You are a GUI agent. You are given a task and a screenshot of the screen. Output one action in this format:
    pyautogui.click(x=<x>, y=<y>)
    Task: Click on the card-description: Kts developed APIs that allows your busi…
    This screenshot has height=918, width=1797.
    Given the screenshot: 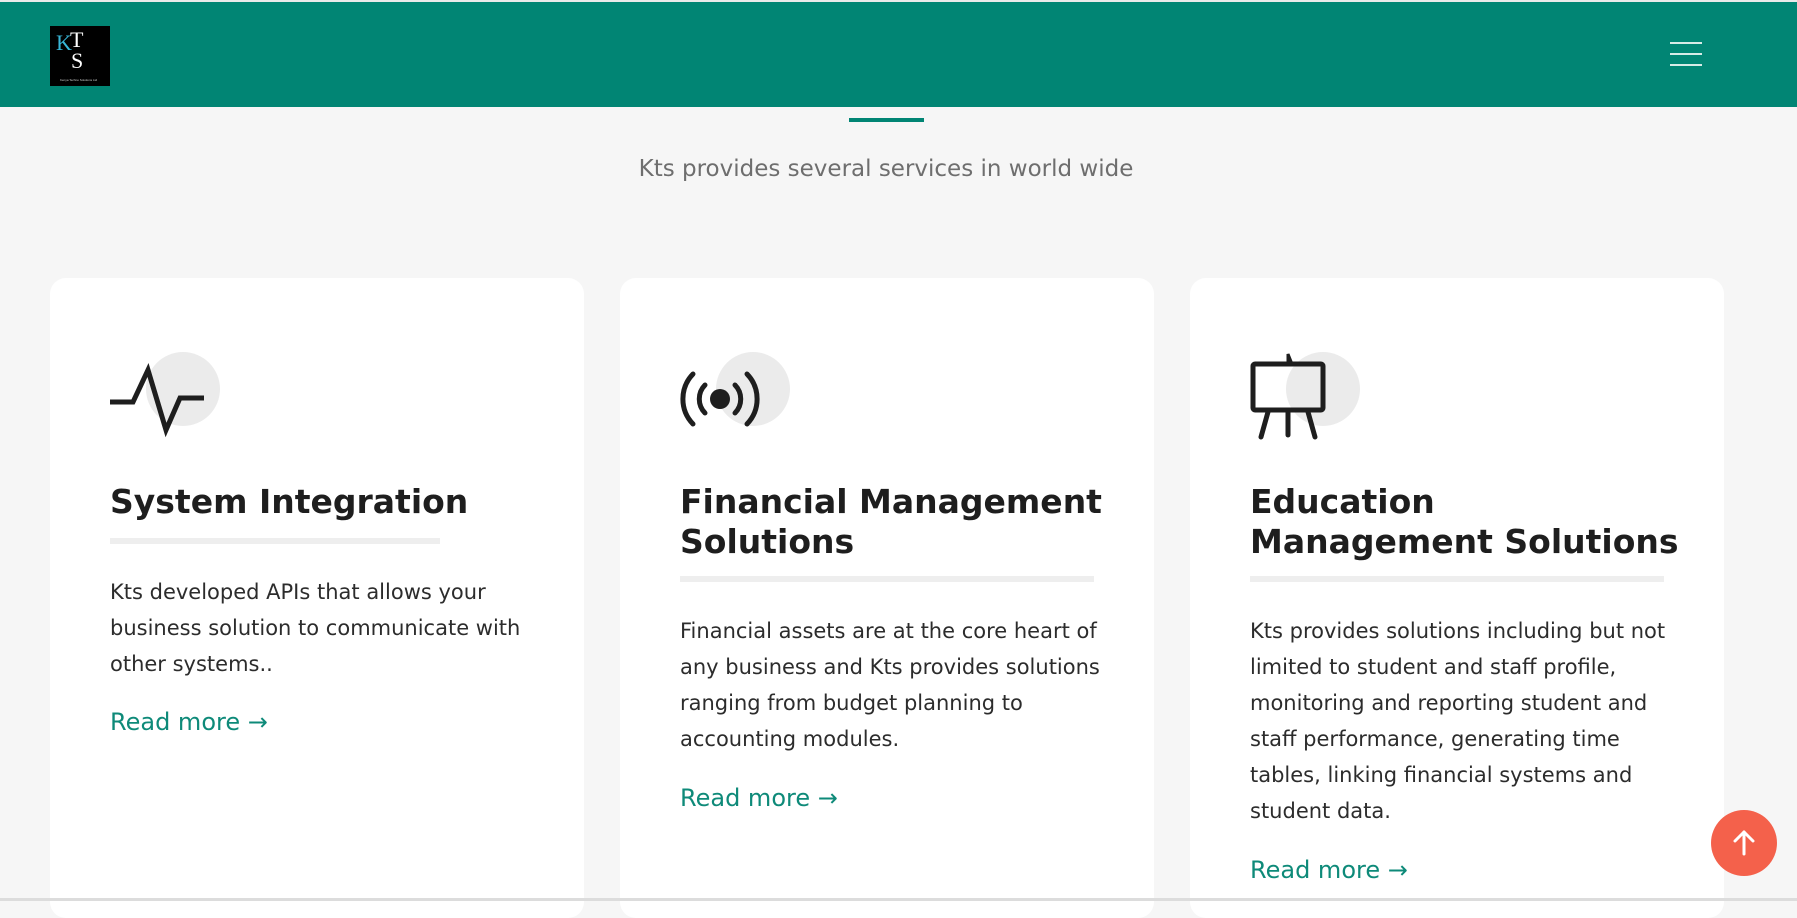 What is the action you would take?
    pyautogui.click(x=315, y=628)
    